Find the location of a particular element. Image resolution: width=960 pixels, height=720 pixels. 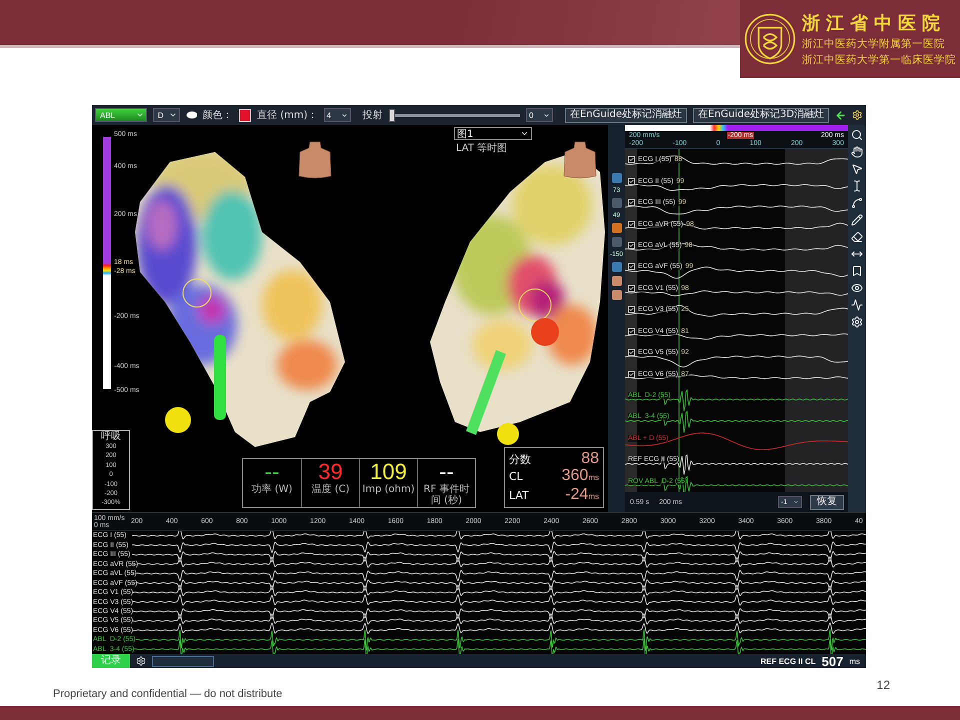

readout-value: 109 is located at coordinates (388, 472).